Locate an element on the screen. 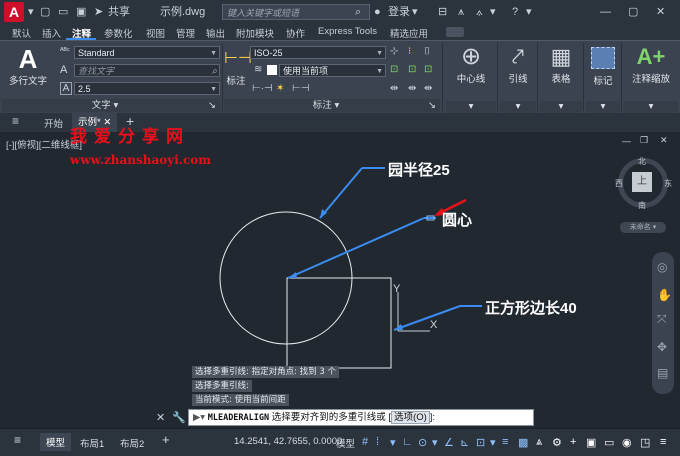  tab-layout1: 布局1 is located at coordinates (92, 443).